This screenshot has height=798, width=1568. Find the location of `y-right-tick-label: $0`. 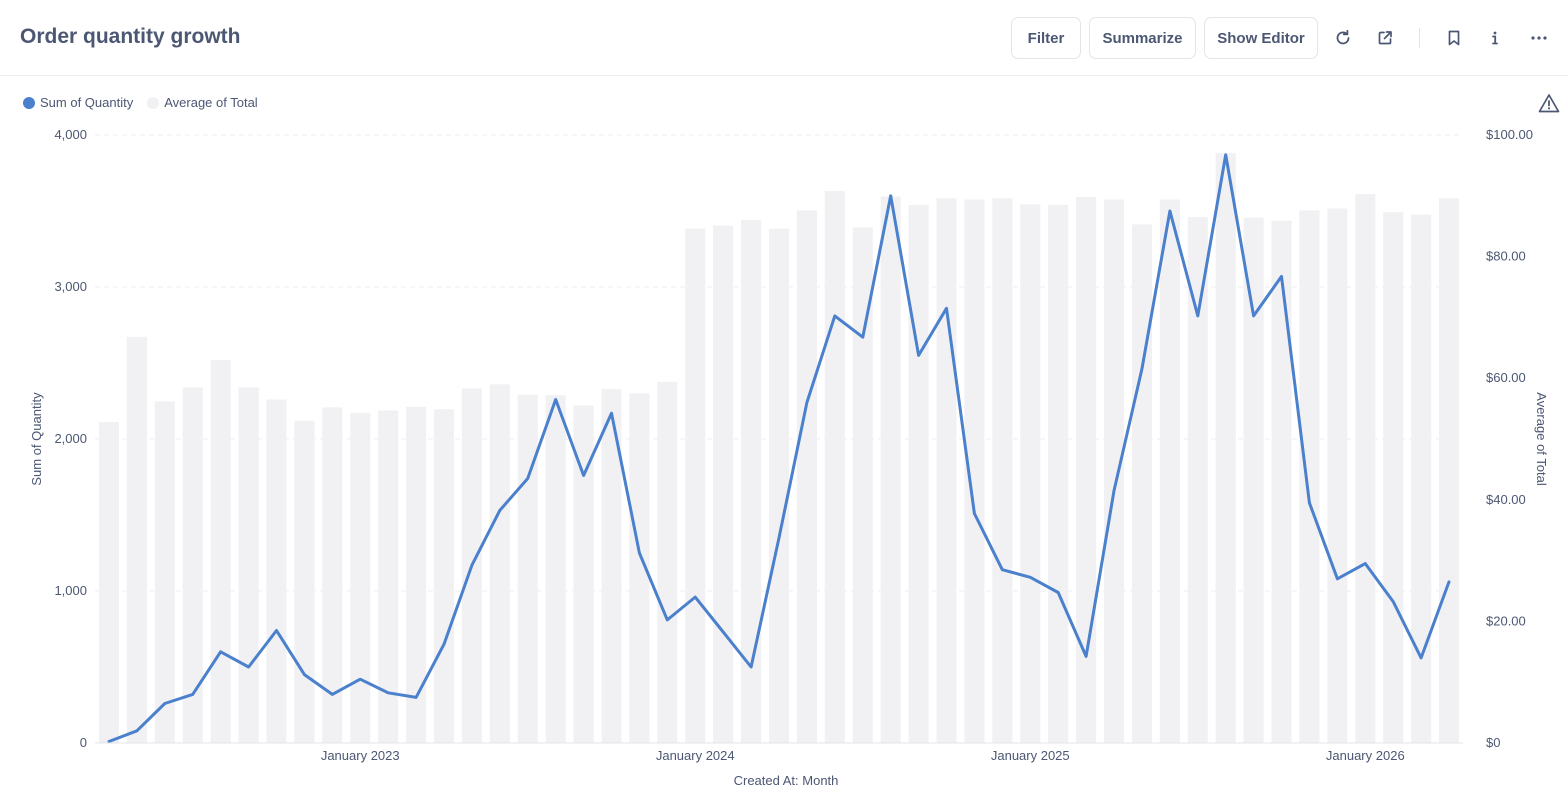

y-right-tick-label: $0 is located at coordinates (1493, 742).